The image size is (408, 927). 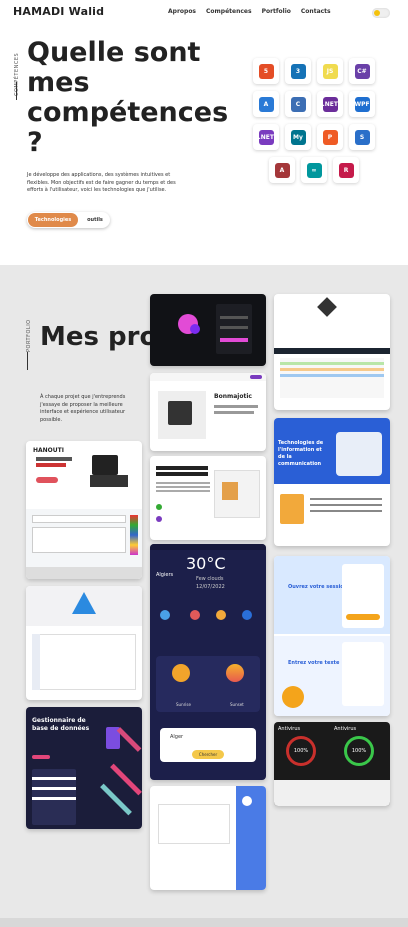 What do you see at coordinates (182, 11) in the screenshot?
I see `nav-link-apropos: Apropos` at bounding box center [182, 11].